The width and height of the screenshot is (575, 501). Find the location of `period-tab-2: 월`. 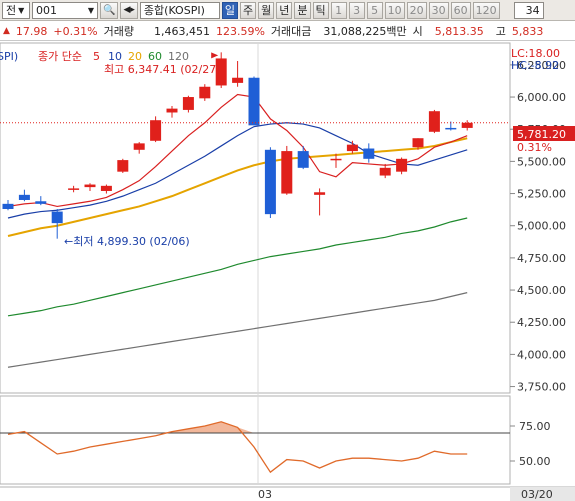

period-tab-2: 월 is located at coordinates (266, 10).